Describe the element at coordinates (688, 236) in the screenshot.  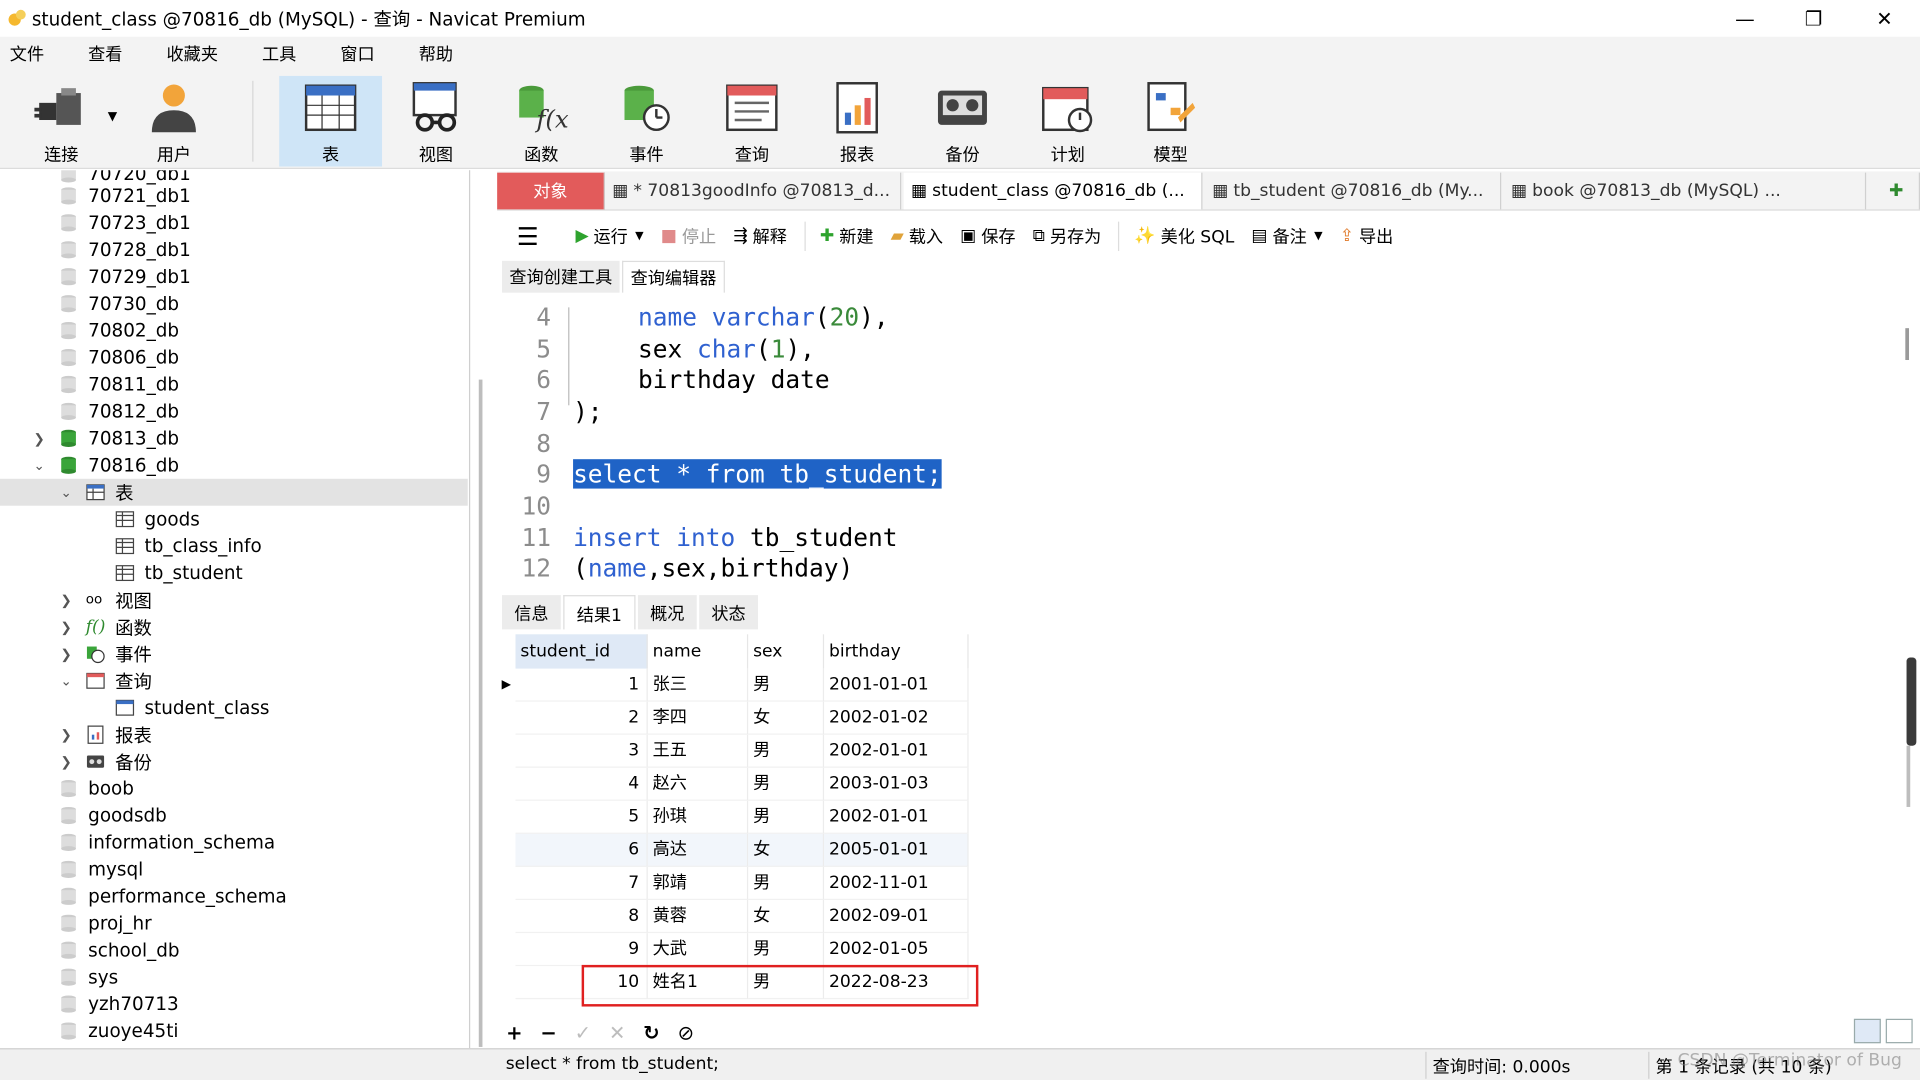
I see `stop-button: ■ 停止` at that location.